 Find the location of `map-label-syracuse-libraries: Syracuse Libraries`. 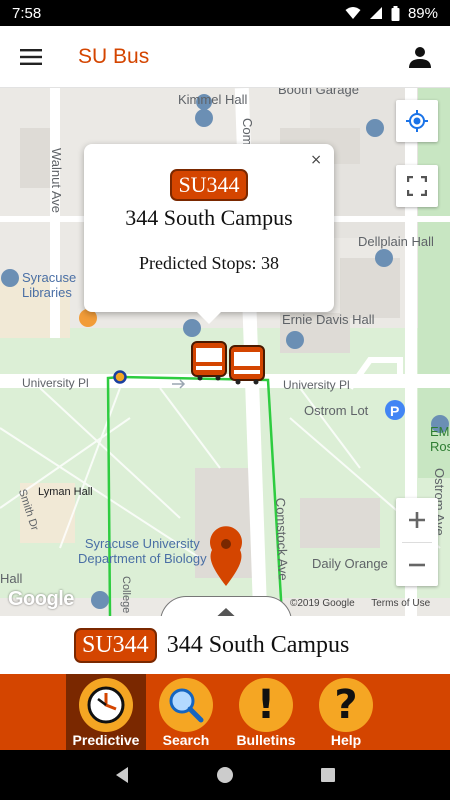

map-label-syracuse-libraries: Syracuse Libraries is located at coordinates (49, 285).